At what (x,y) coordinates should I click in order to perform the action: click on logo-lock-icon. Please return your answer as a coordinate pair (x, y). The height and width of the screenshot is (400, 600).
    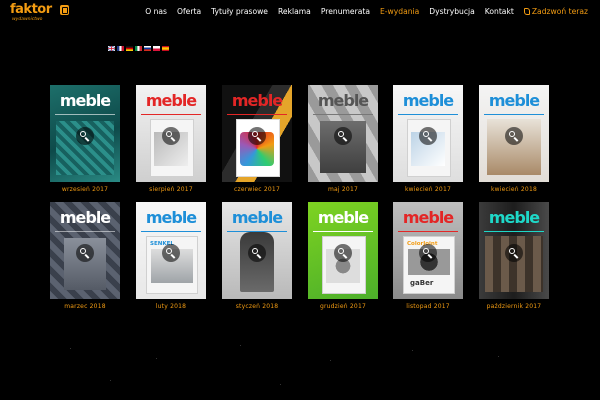
    Looking at the image, I should click on (64, 10).